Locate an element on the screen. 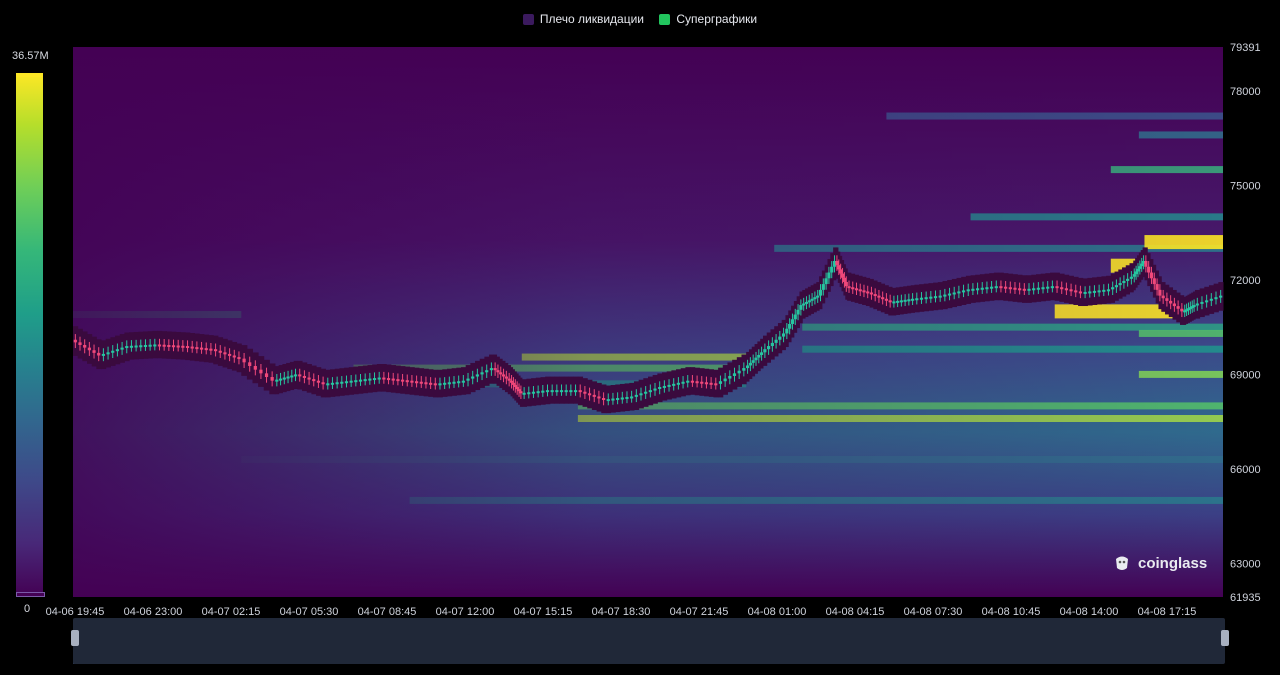 The width and height of the screenshot is (1280, 675). x-tick-label: 04-08 04:15 is located at coordinates (855, 612).